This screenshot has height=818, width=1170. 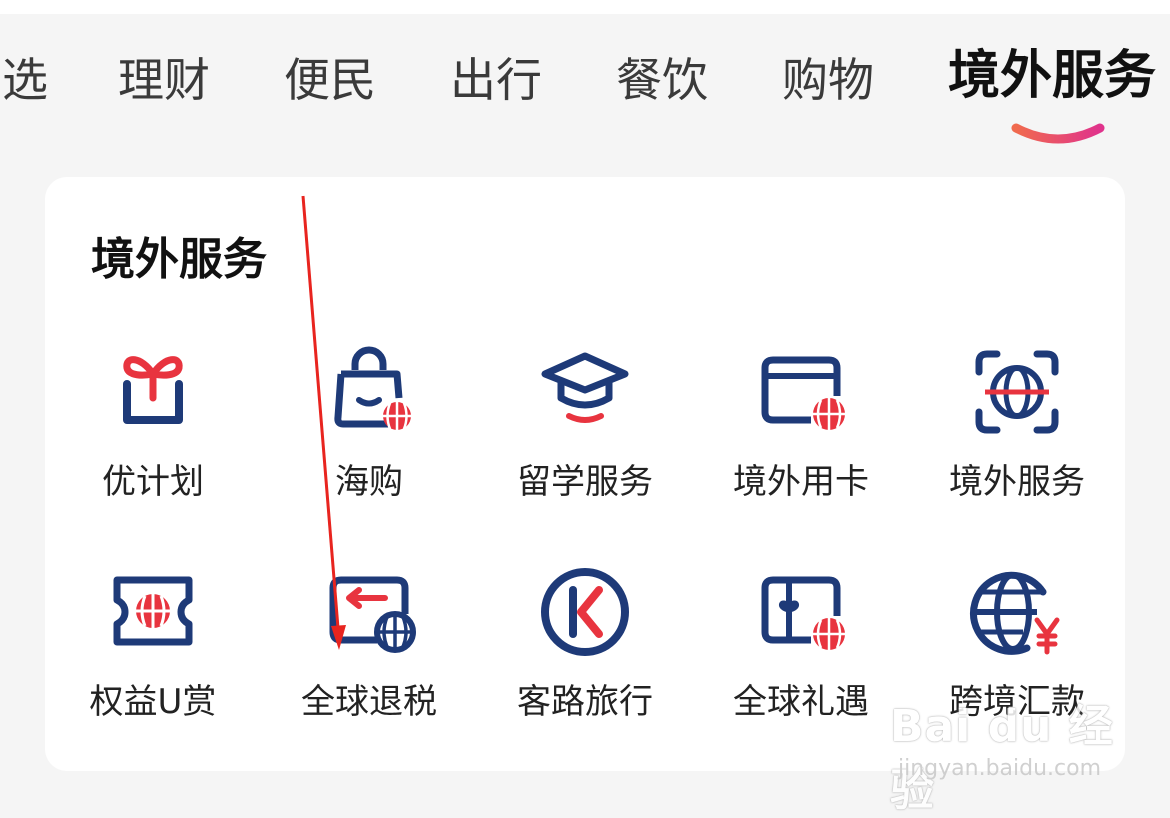 What do you see at coordinates (25, 80) in the screenshot?
I see `tab-selected: 选` at bounding box center [25, 80].